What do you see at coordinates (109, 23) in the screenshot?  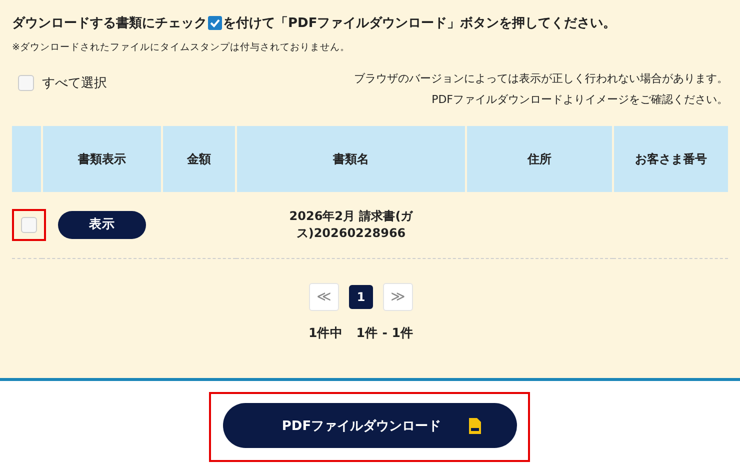 I see `instruction-text: ダウンロードする書類にチェック` at bounding box center [109, 23].